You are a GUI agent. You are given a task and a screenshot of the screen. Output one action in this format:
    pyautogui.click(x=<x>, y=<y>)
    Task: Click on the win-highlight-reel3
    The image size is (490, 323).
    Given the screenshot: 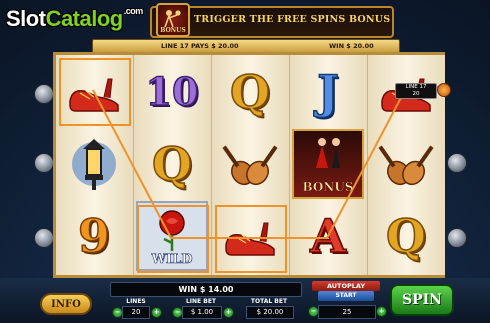 What is the action you would take?
    pyautogui.click(x=251, y=239)
    